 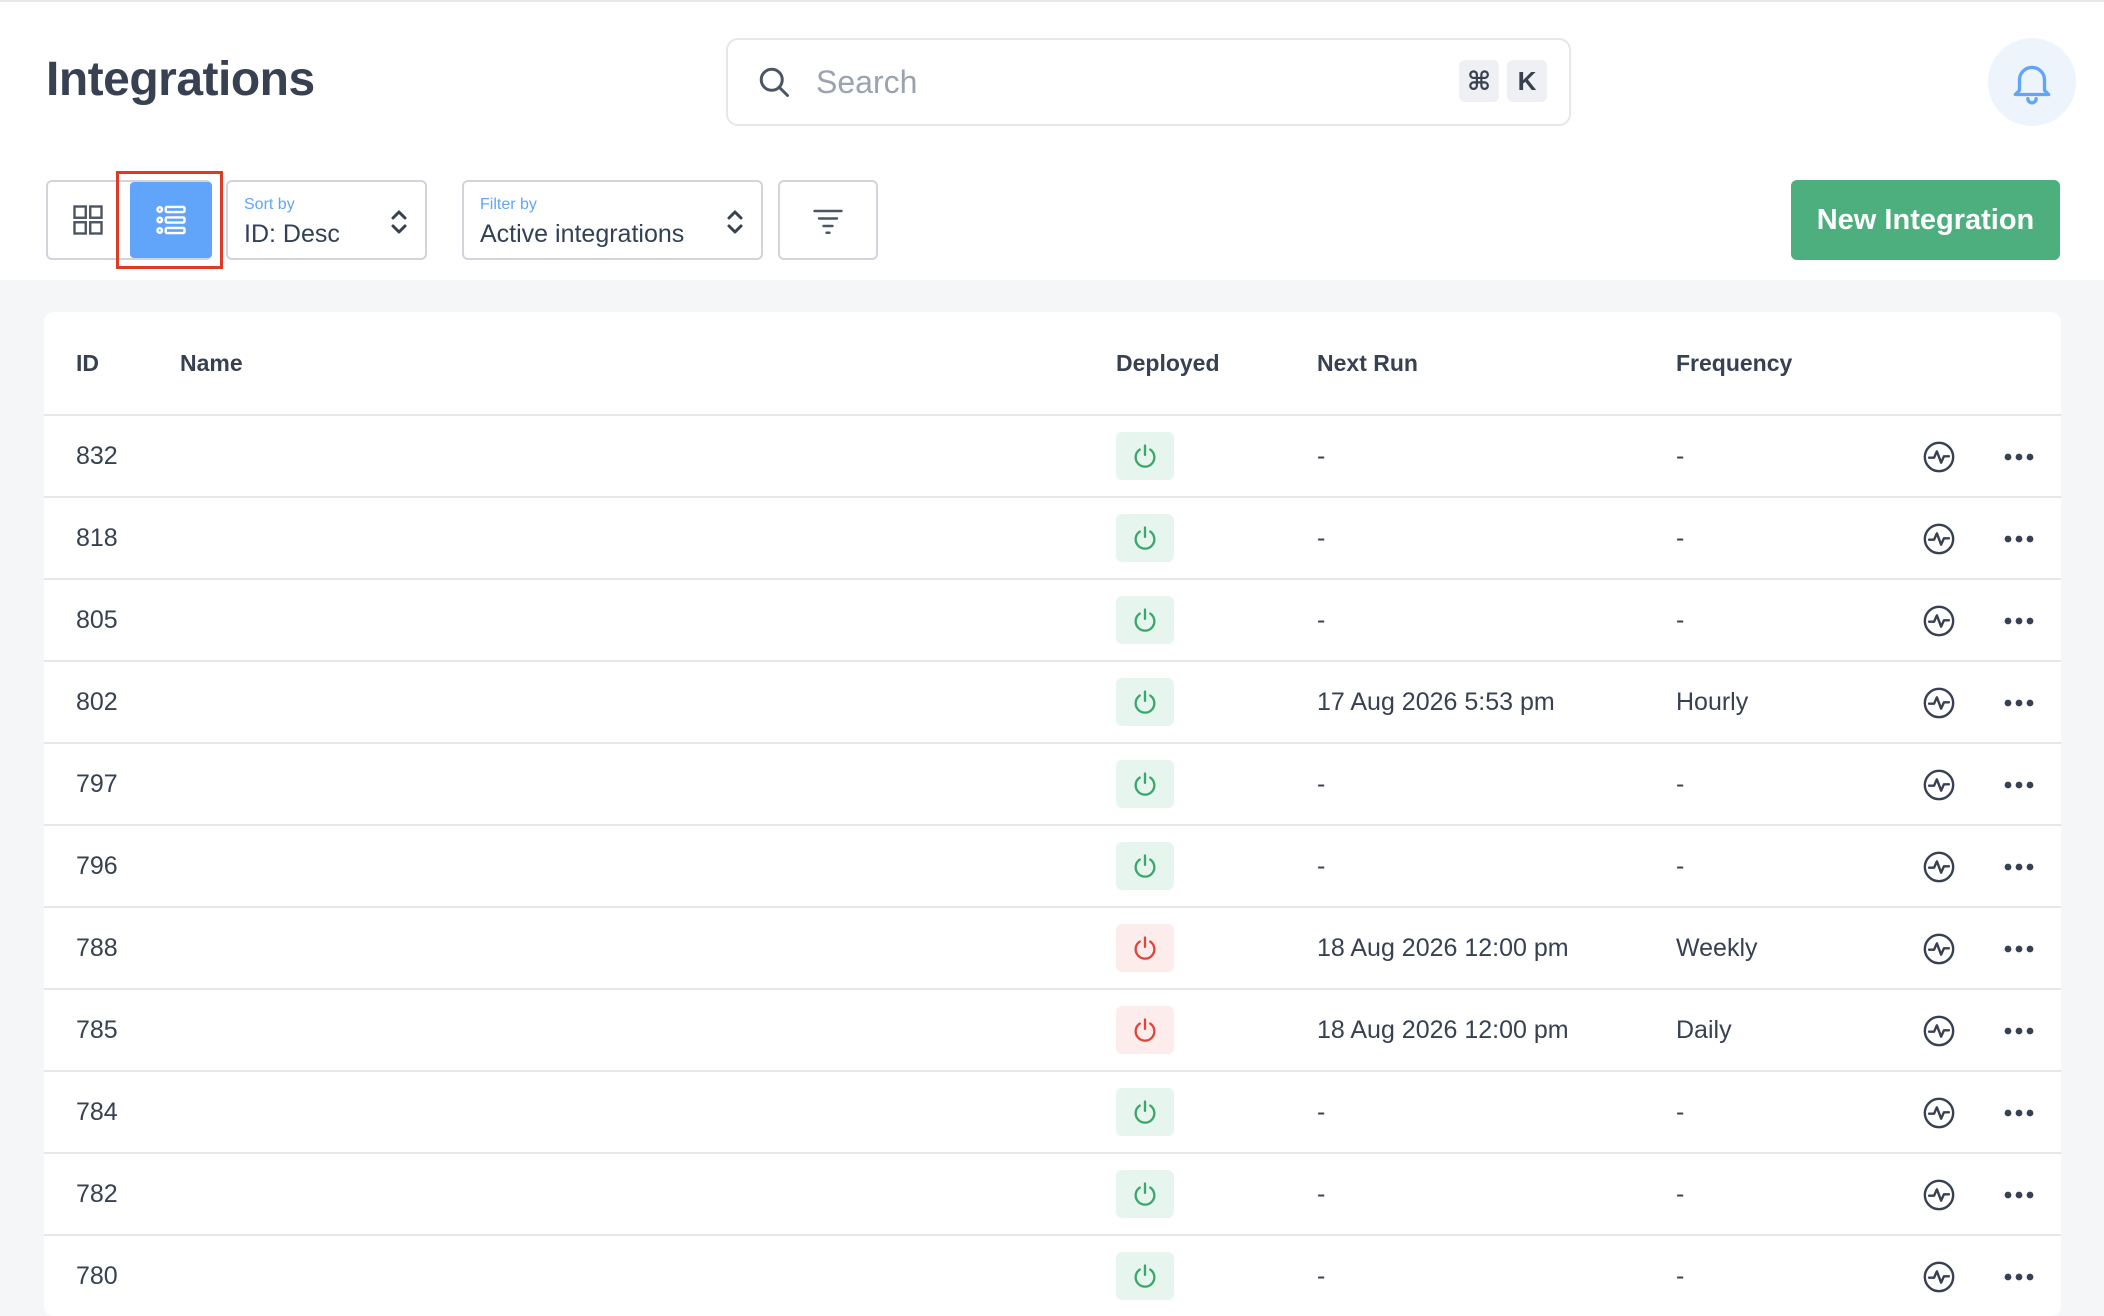 I want to click on row-id: 784, so click(x=97, y=1112).